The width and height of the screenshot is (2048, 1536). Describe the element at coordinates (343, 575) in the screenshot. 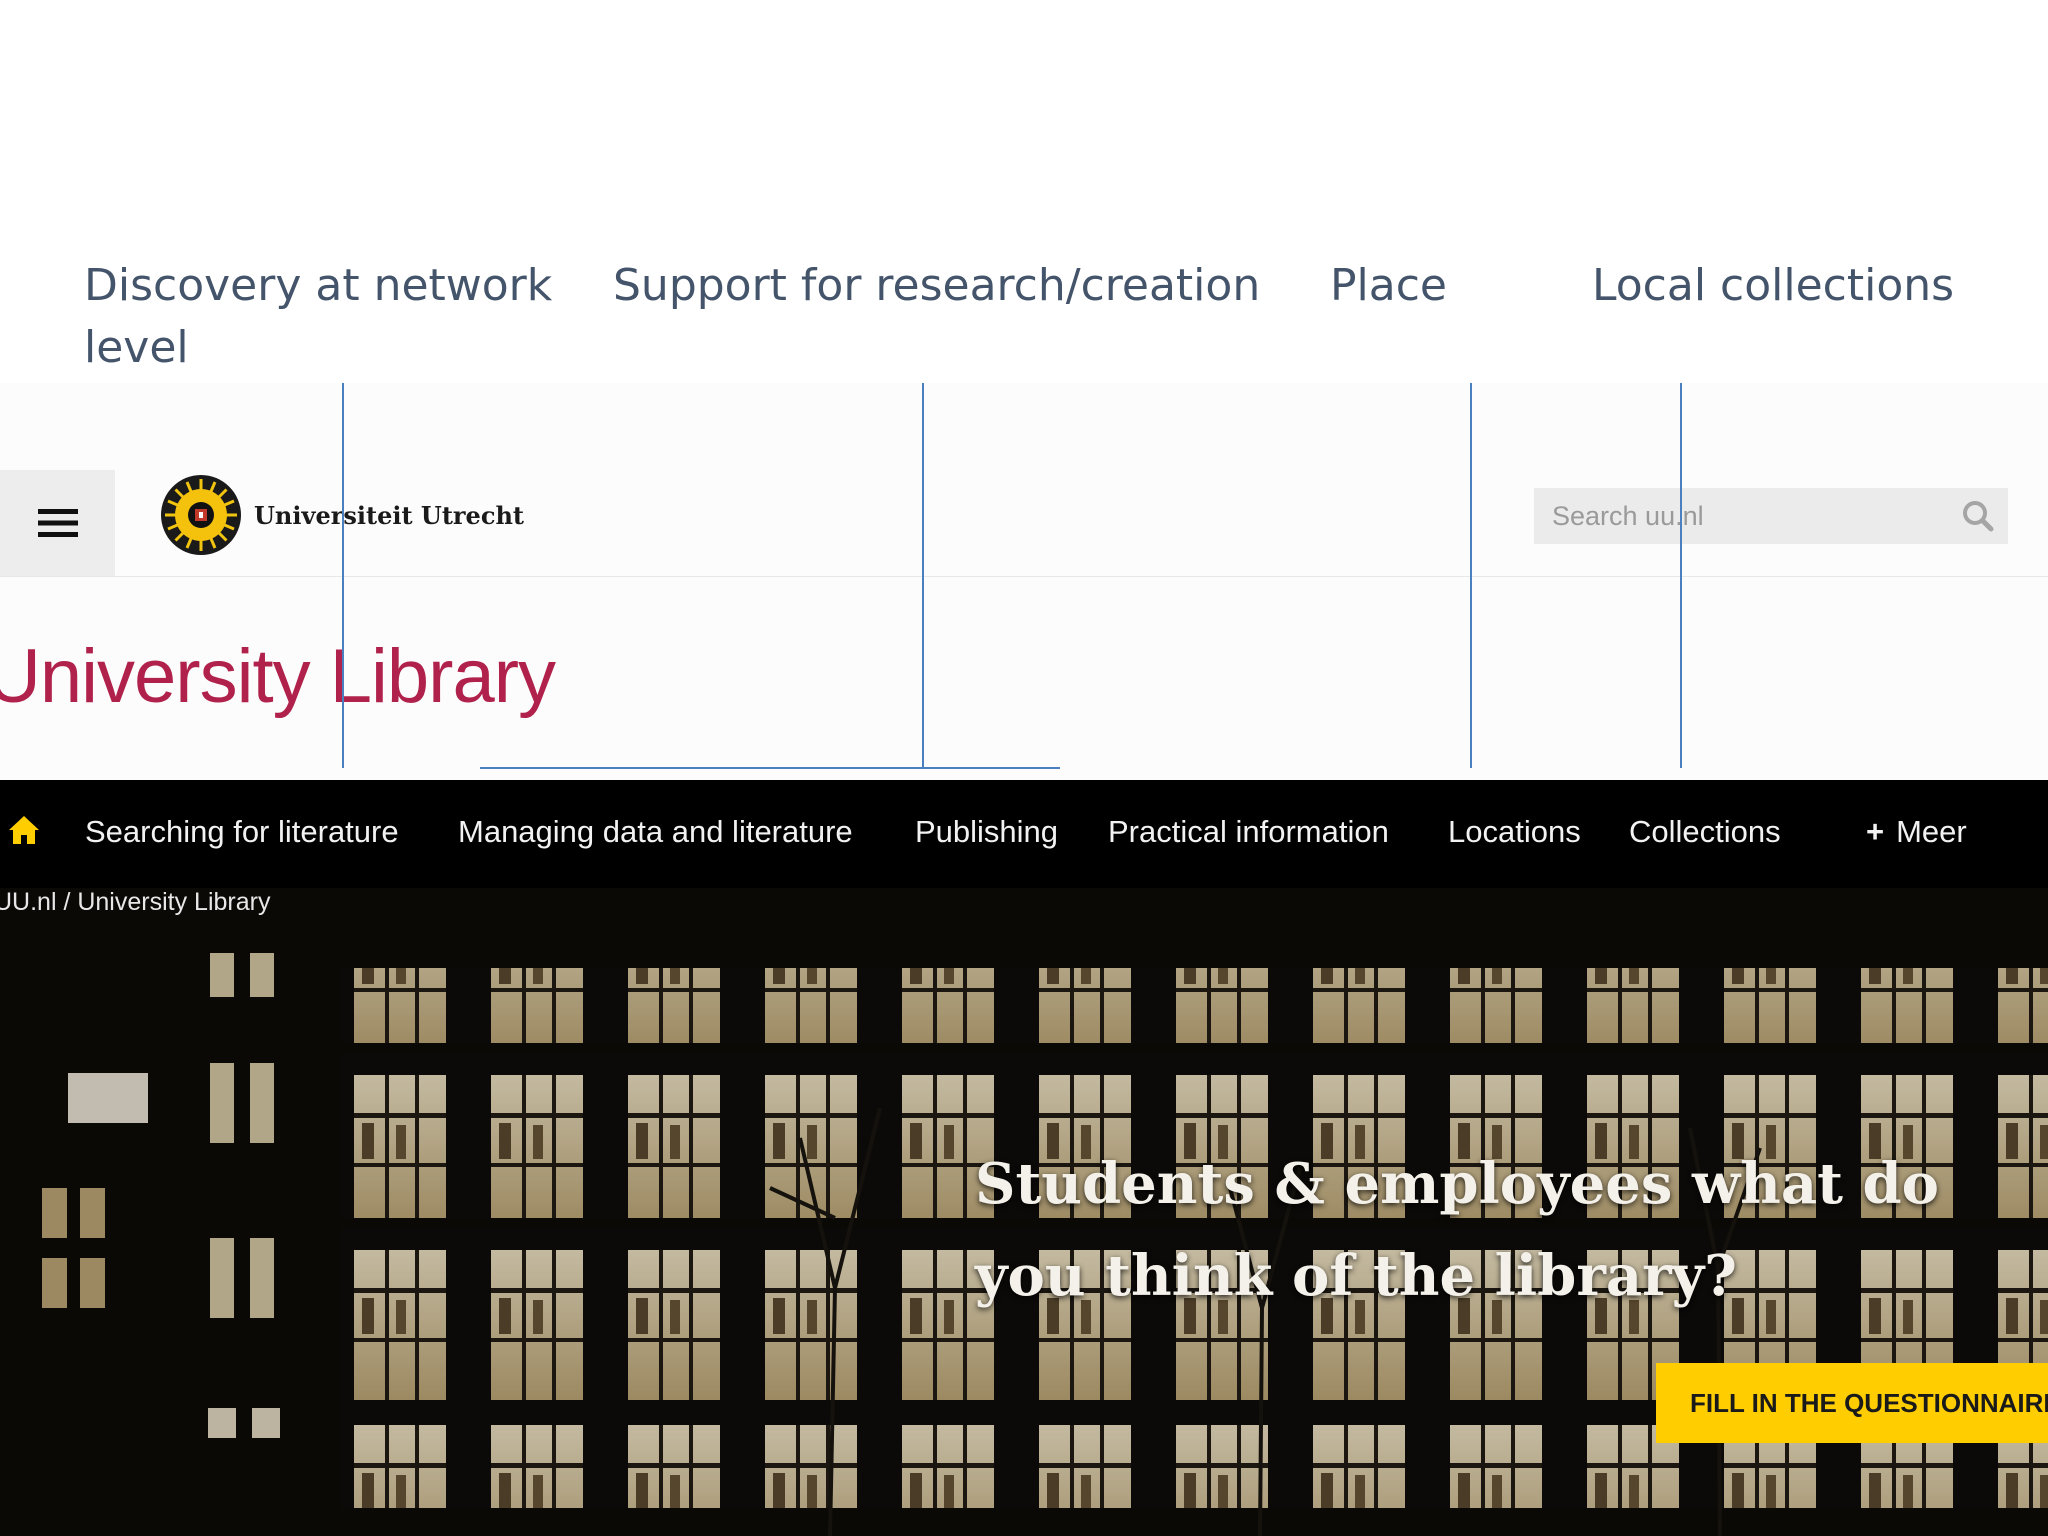

I see `annotation-line-discovery` at that location.